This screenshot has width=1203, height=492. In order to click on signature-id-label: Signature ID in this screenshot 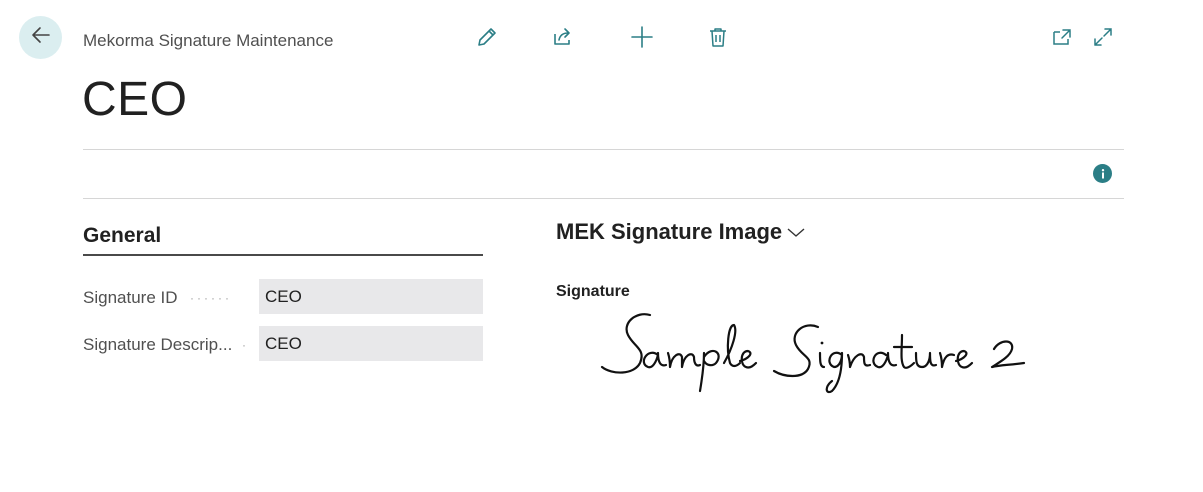, I will do `click(130, 297)`.